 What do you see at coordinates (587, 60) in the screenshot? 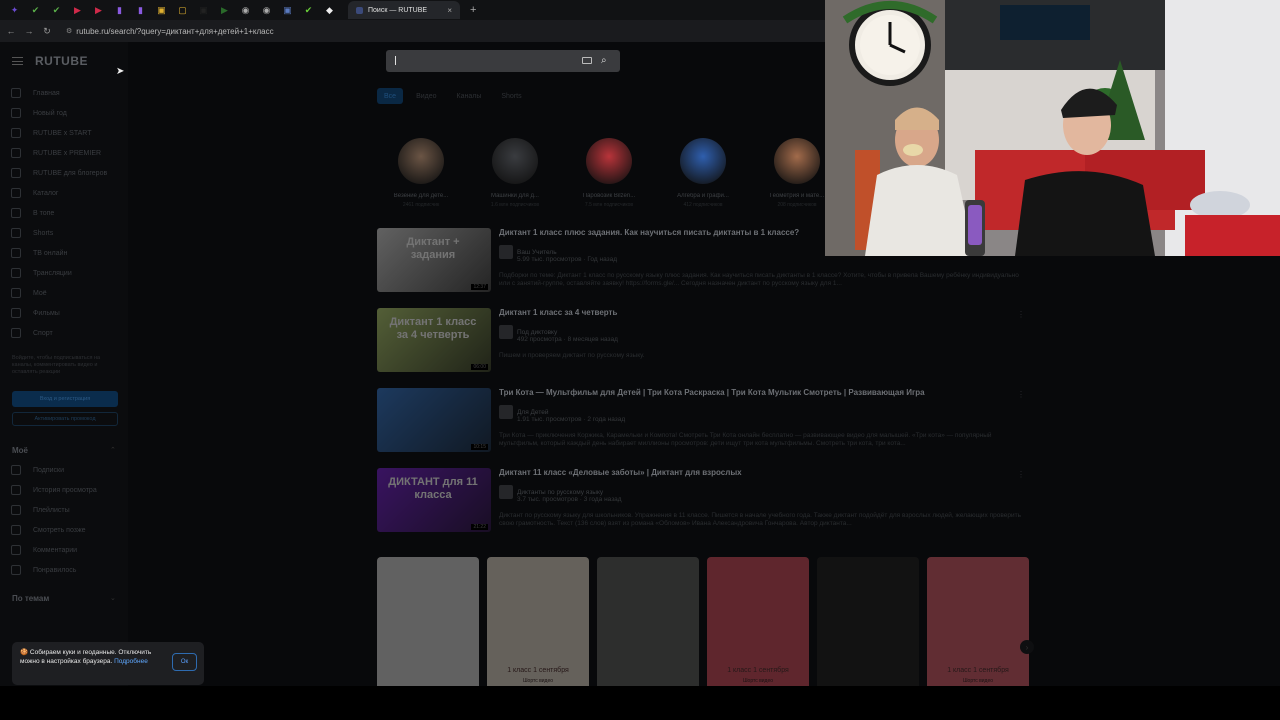
I see `keyboard-icon` at bounding box center [587, 60].